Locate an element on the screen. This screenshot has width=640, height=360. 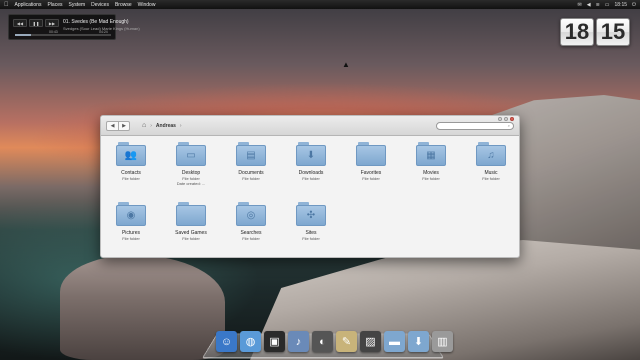
mouse-pointer-icon: ▲ is located at coordinates (346, 64).